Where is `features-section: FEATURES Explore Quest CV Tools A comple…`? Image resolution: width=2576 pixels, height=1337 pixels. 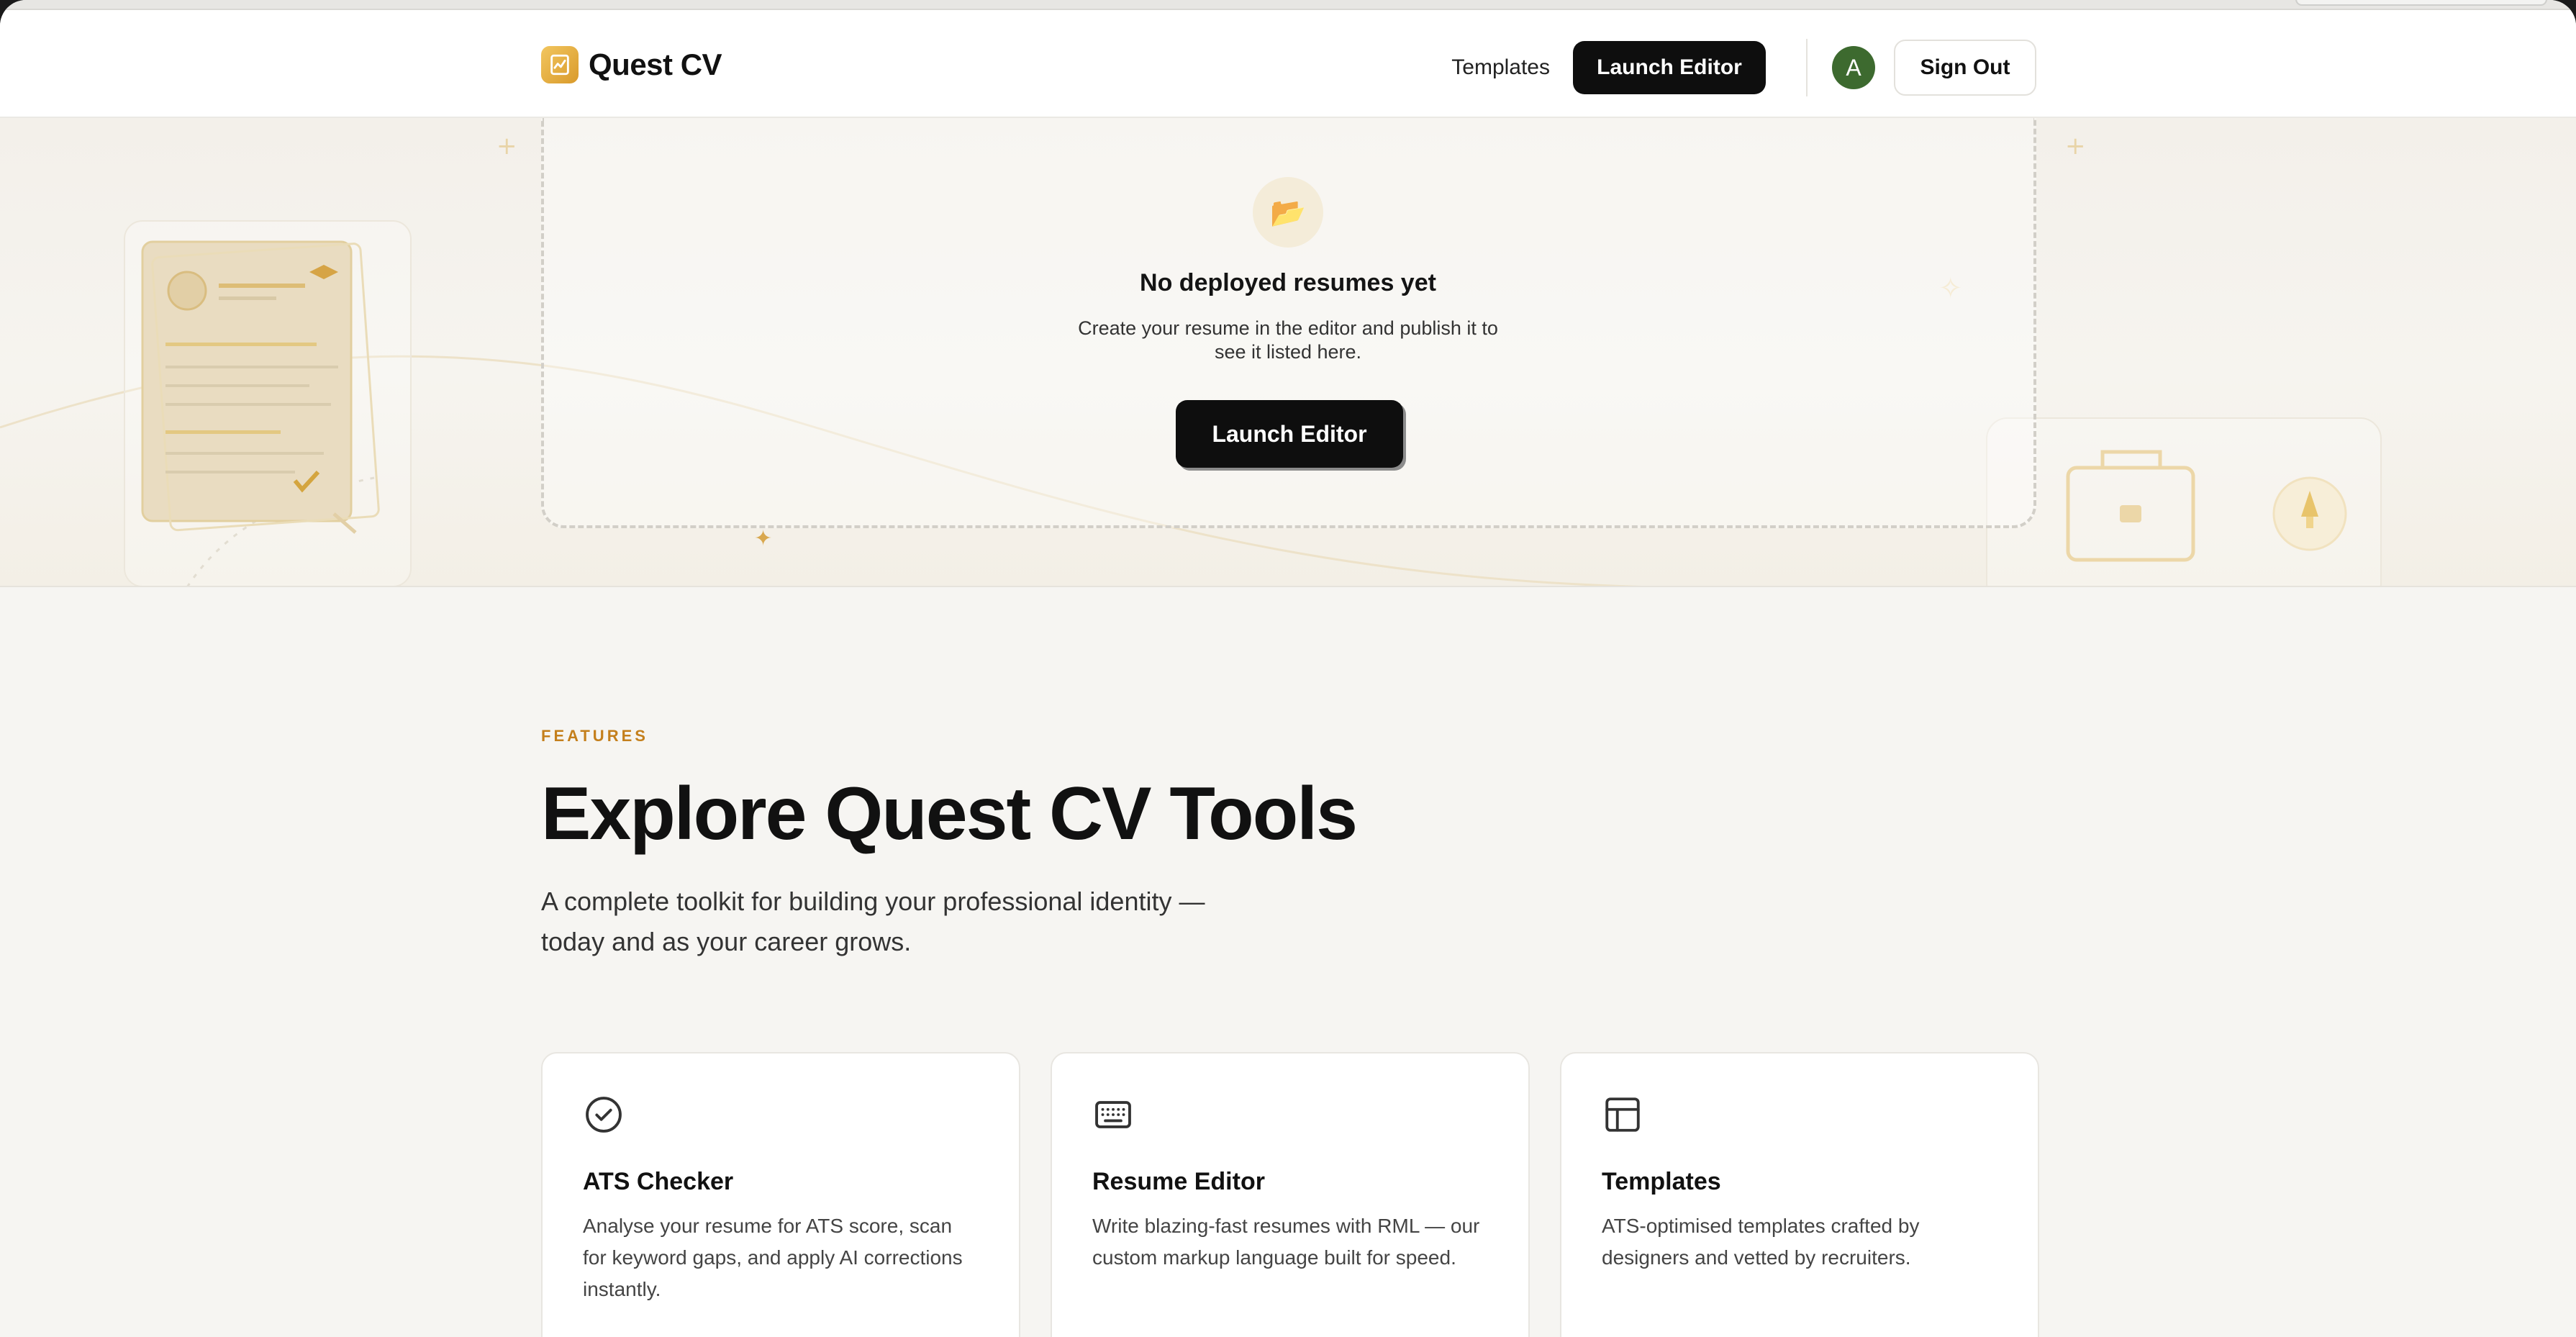
features-section: FEATURES Explore Quest CV Tools A comple… is located at coordinates (1288, 844).